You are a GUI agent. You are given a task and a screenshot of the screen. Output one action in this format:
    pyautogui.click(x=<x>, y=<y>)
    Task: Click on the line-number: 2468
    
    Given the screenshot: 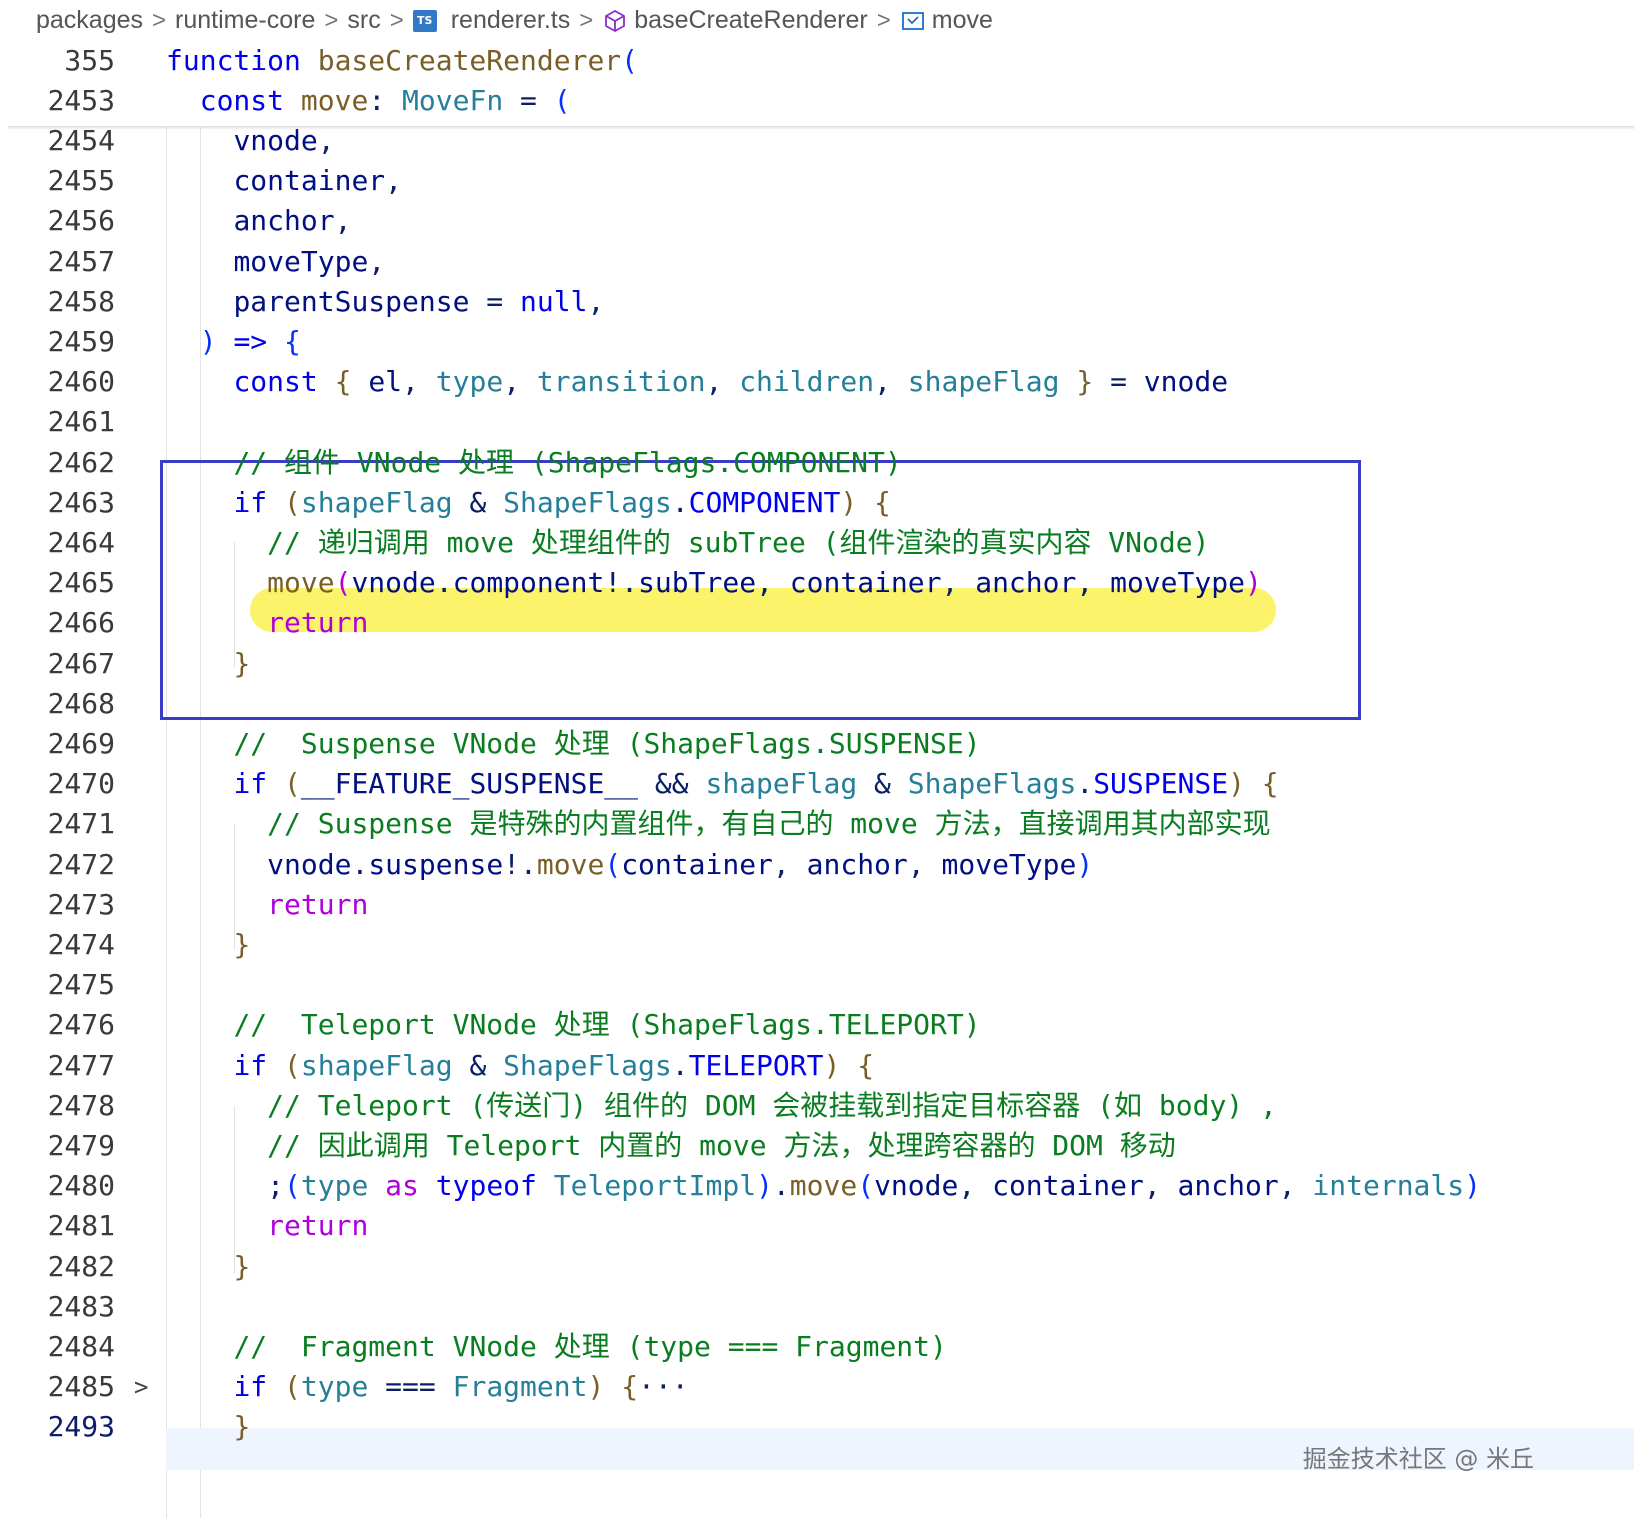 What is the action you would take?
    pyautogui.click(x=57, y=704)
    